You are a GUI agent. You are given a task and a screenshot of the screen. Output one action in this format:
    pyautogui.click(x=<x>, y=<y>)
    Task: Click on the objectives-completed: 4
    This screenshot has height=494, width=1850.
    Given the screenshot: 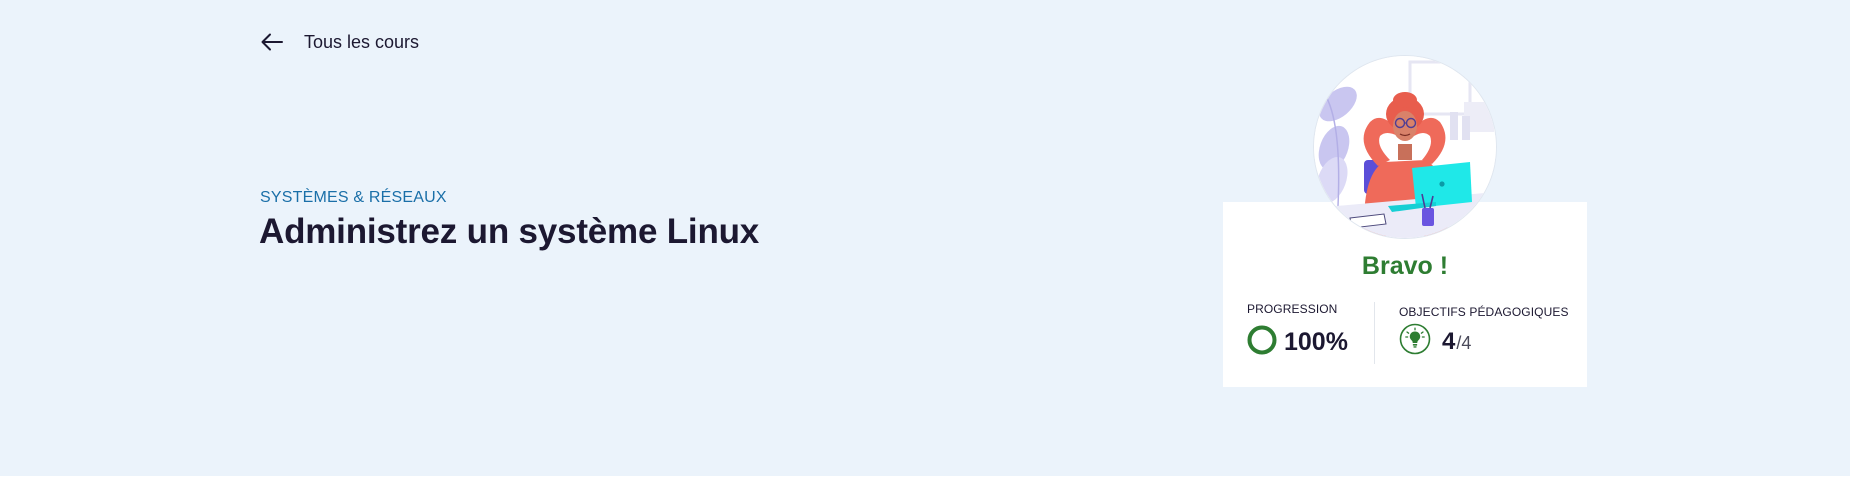 What is the action you would take?
    pyautogui.click(x=1449, y=341)
    